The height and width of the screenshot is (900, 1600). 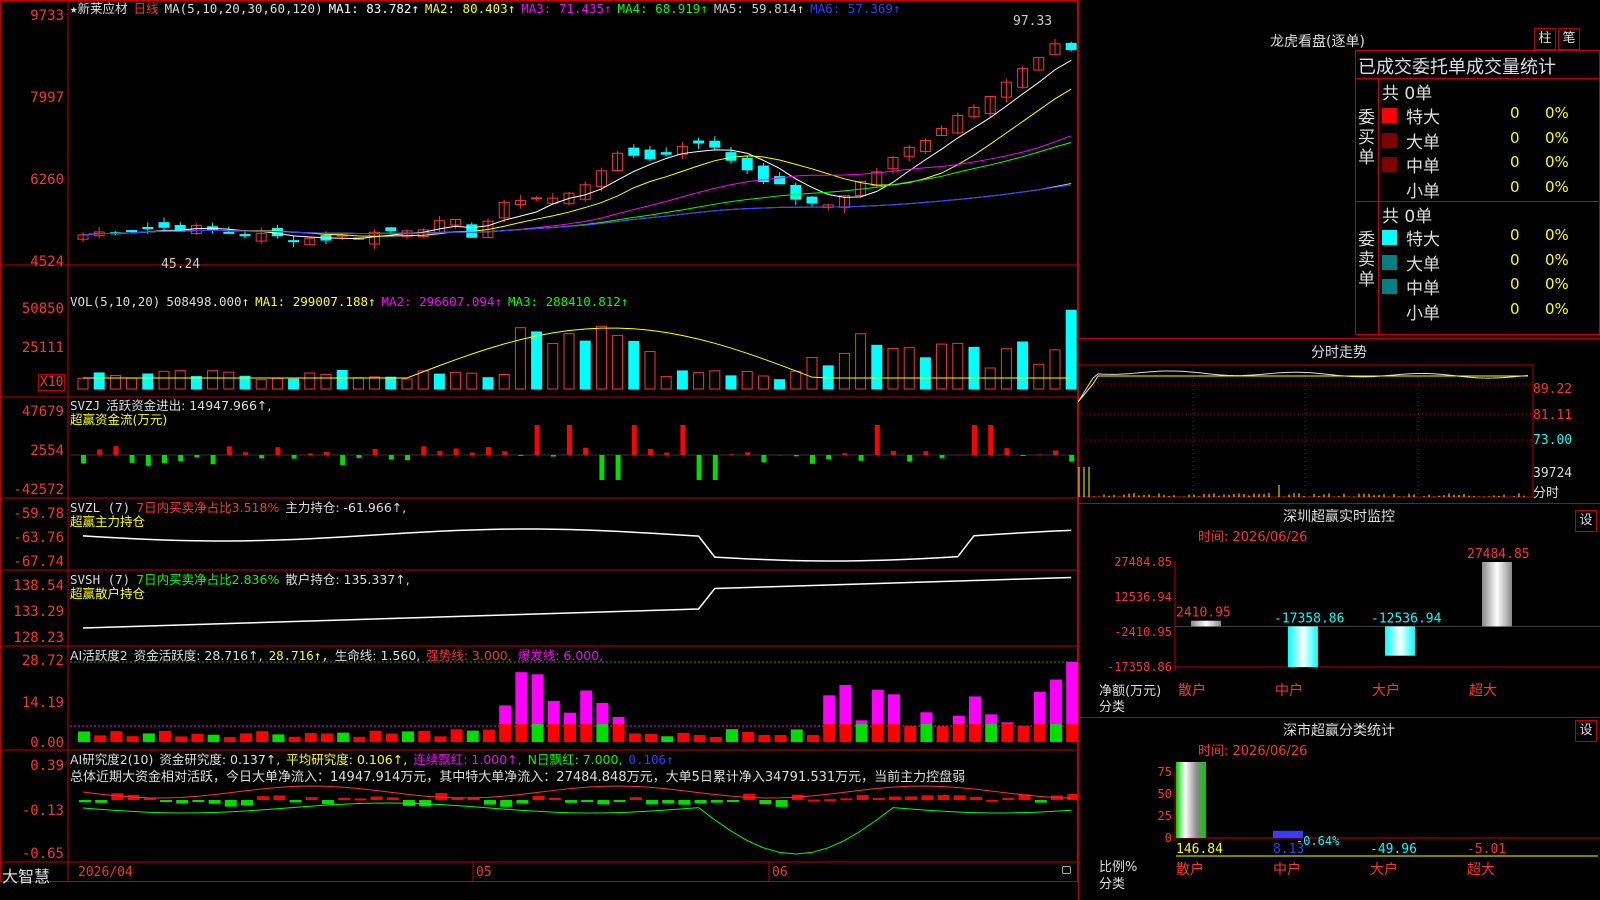 What do you see at coordinates (577, 149) in the screenshot?
I see `ma-line` at bounding box center [577, 149].